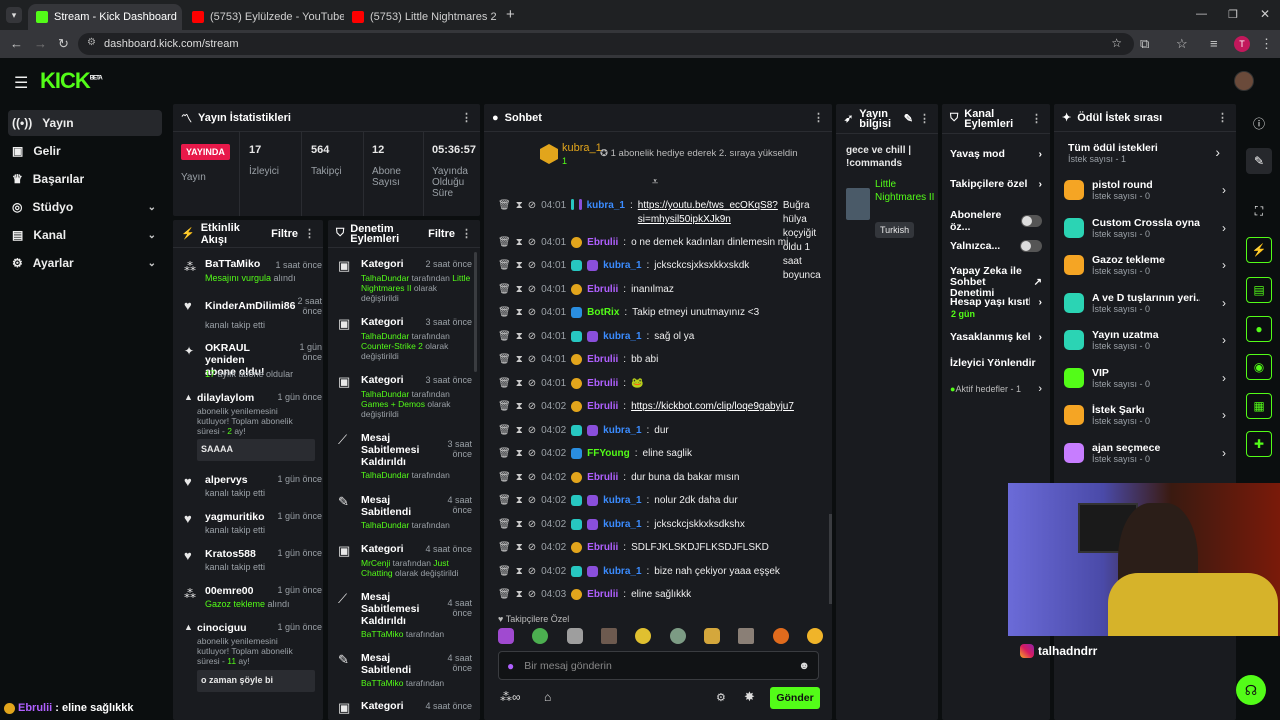  I want to click on minimize-icon: —, so click(1201, 14).